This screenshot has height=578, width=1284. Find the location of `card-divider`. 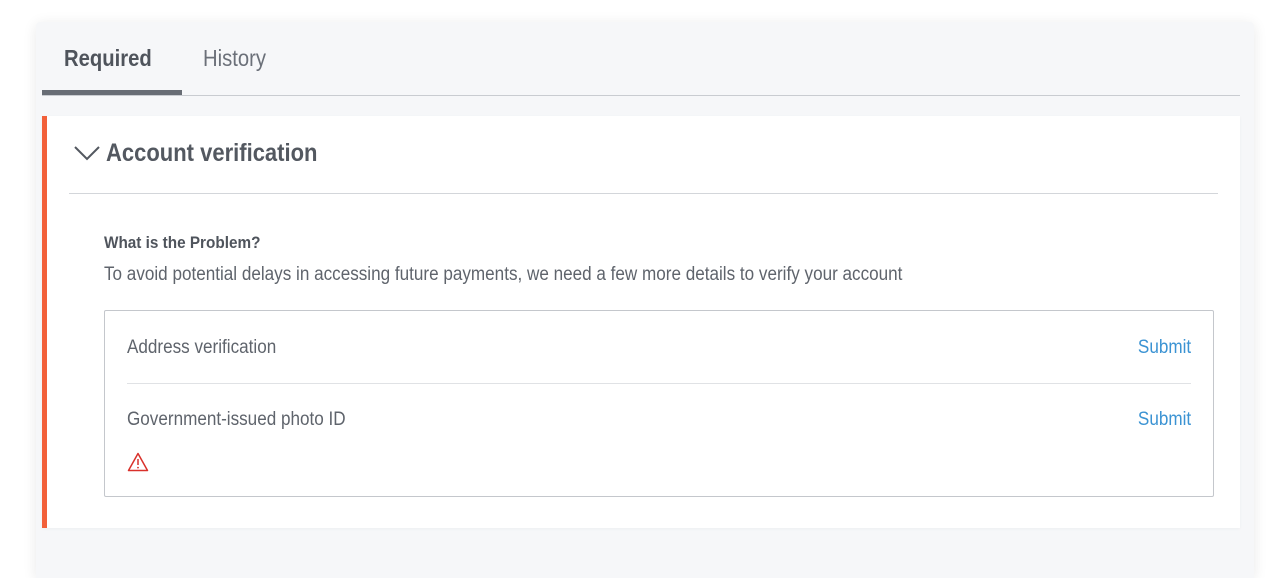

card-divider is located at coordinates (643, 193).